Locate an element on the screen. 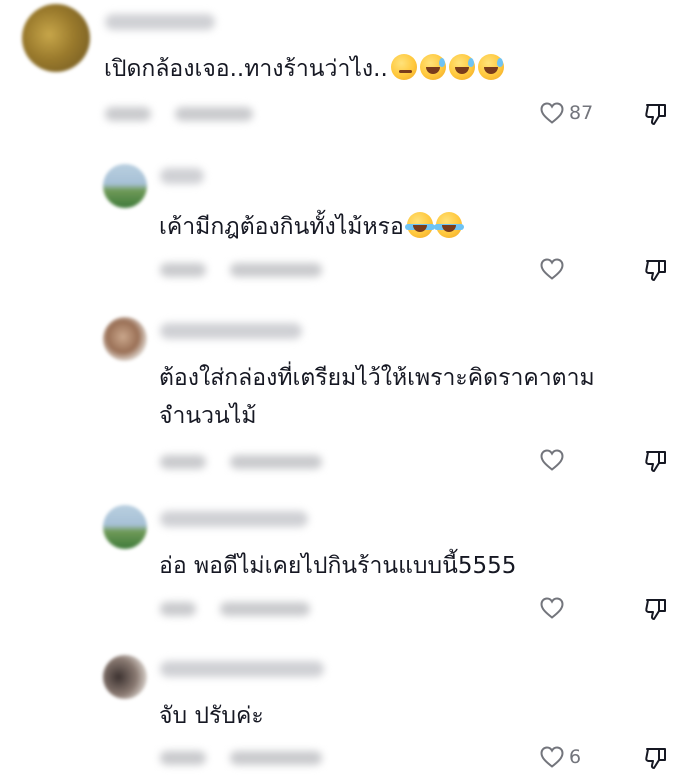 The image size is (700, 782). comment-body: เค้ามีกฎต้องกินทั้งไม้หรอ is located at coordinates (281, 227).